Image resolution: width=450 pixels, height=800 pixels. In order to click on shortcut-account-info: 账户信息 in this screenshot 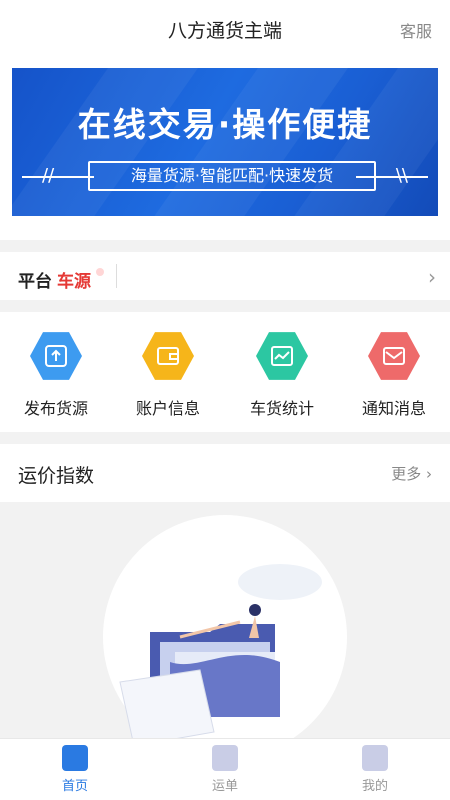, I will do `click(168, 380)`.